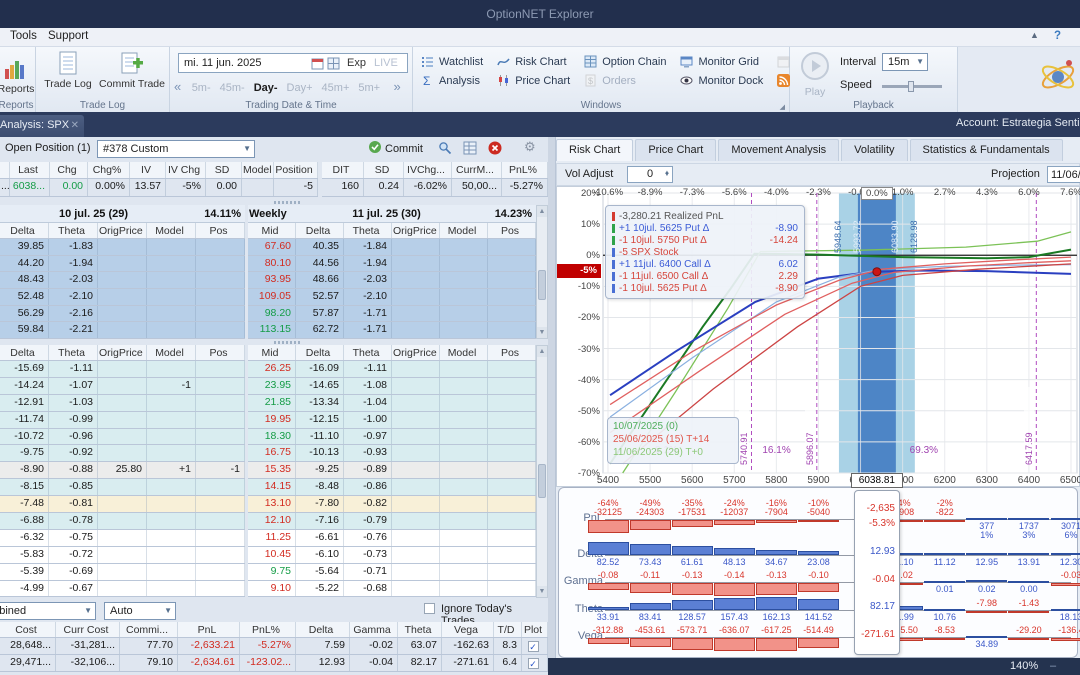 The width and height of the screenshot is (1080, 675). I want to click on ribbon-item-risk-chart: Risk Chart, so click(533, 61).